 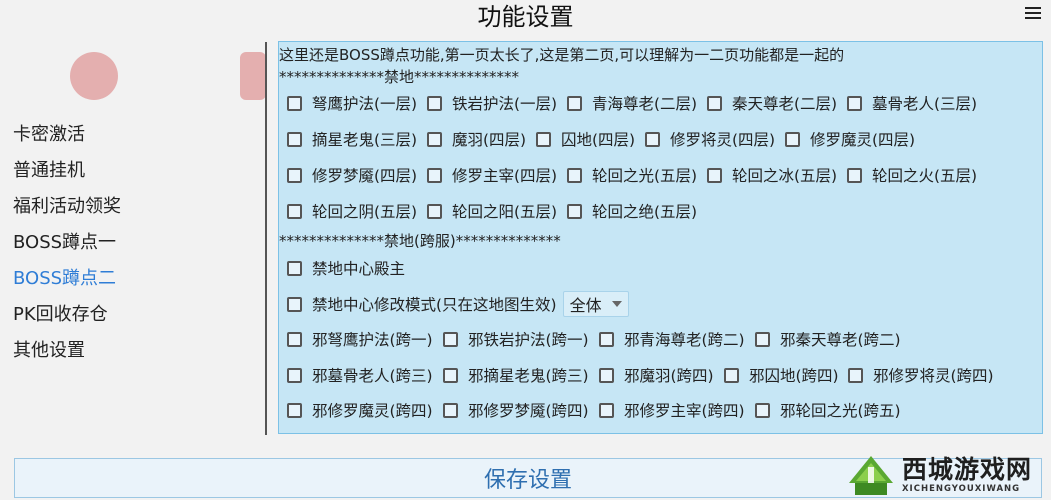 What do you see at coordinates (946, 475) in the screenshot?
I see `watermark: 西城游戏网 XICHENGYOUXIWANG` at bounding box center [946, 475].